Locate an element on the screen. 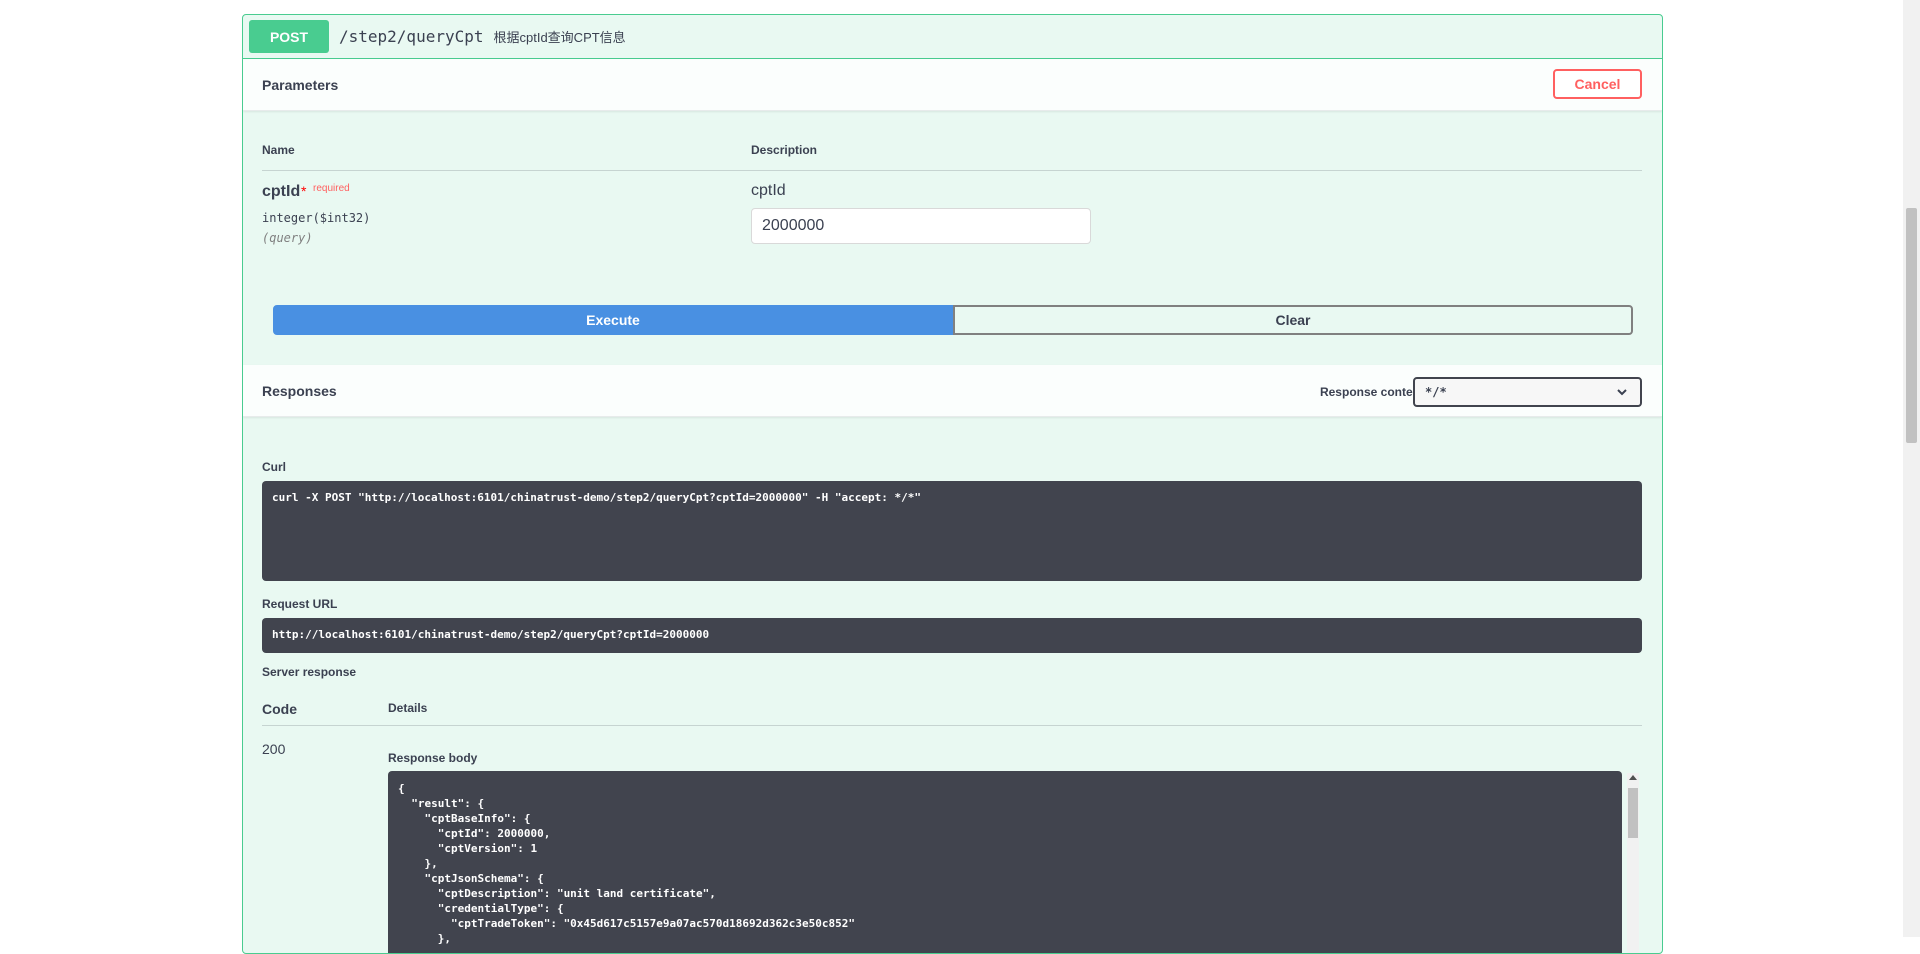 The width and height of the screenshot is (1920, 954). responses-title: Responses is located at coordinates (299, 391).